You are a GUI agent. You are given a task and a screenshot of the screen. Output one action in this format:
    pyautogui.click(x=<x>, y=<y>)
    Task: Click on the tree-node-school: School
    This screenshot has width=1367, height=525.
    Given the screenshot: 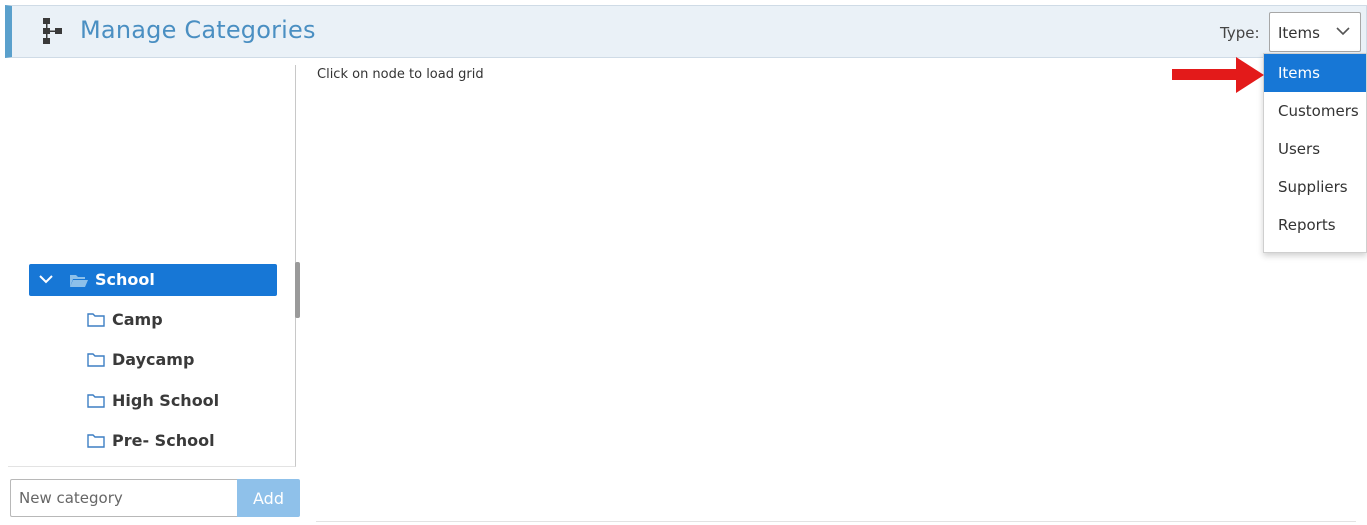 What is the action you would take?
    pyautogui.click(x=153, y=280)
    